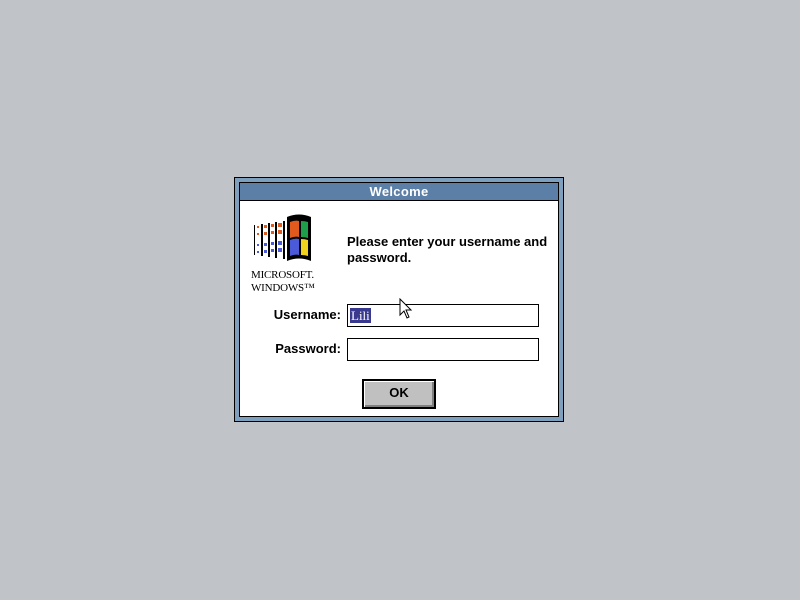  Describe the element at coordinates (443, 315) in the screenshot. I see `username-input: Lili` at that location.